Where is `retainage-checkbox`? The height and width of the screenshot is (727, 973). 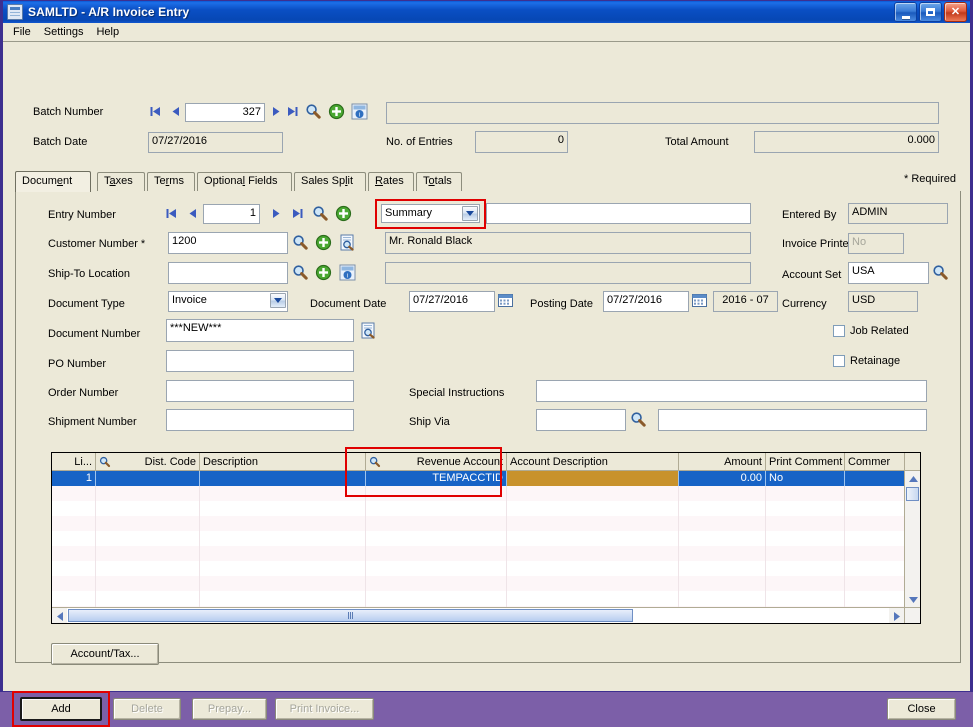
retainage-checkbox is located at coordinates (839, 361).